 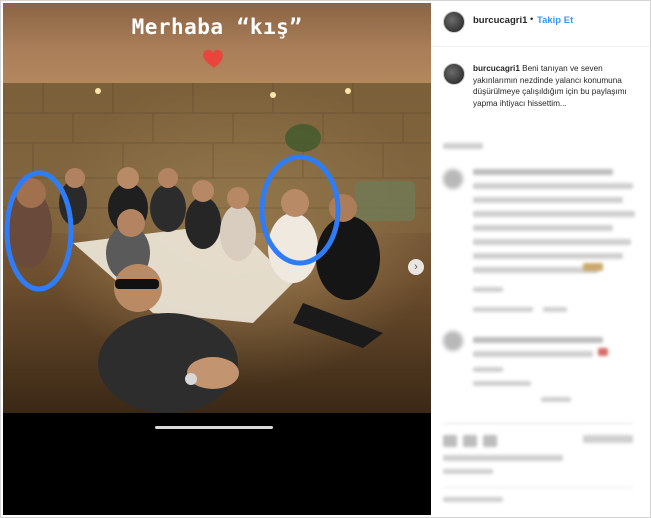 What do you see at coordinates (473, 499) in the screenshot?
I see `blurred-comment-input` at bounding box center [473, 499].